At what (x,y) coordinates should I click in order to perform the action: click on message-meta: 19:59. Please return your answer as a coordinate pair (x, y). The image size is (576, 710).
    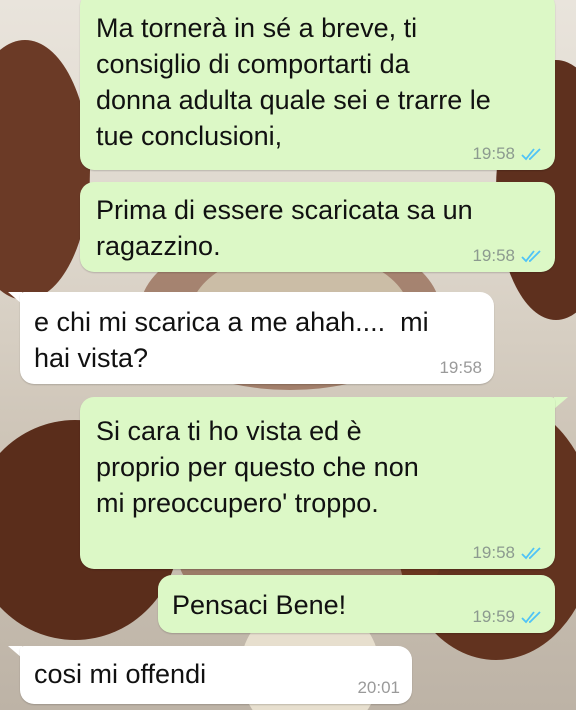
    Looking at the image, I should click on (507, 617).